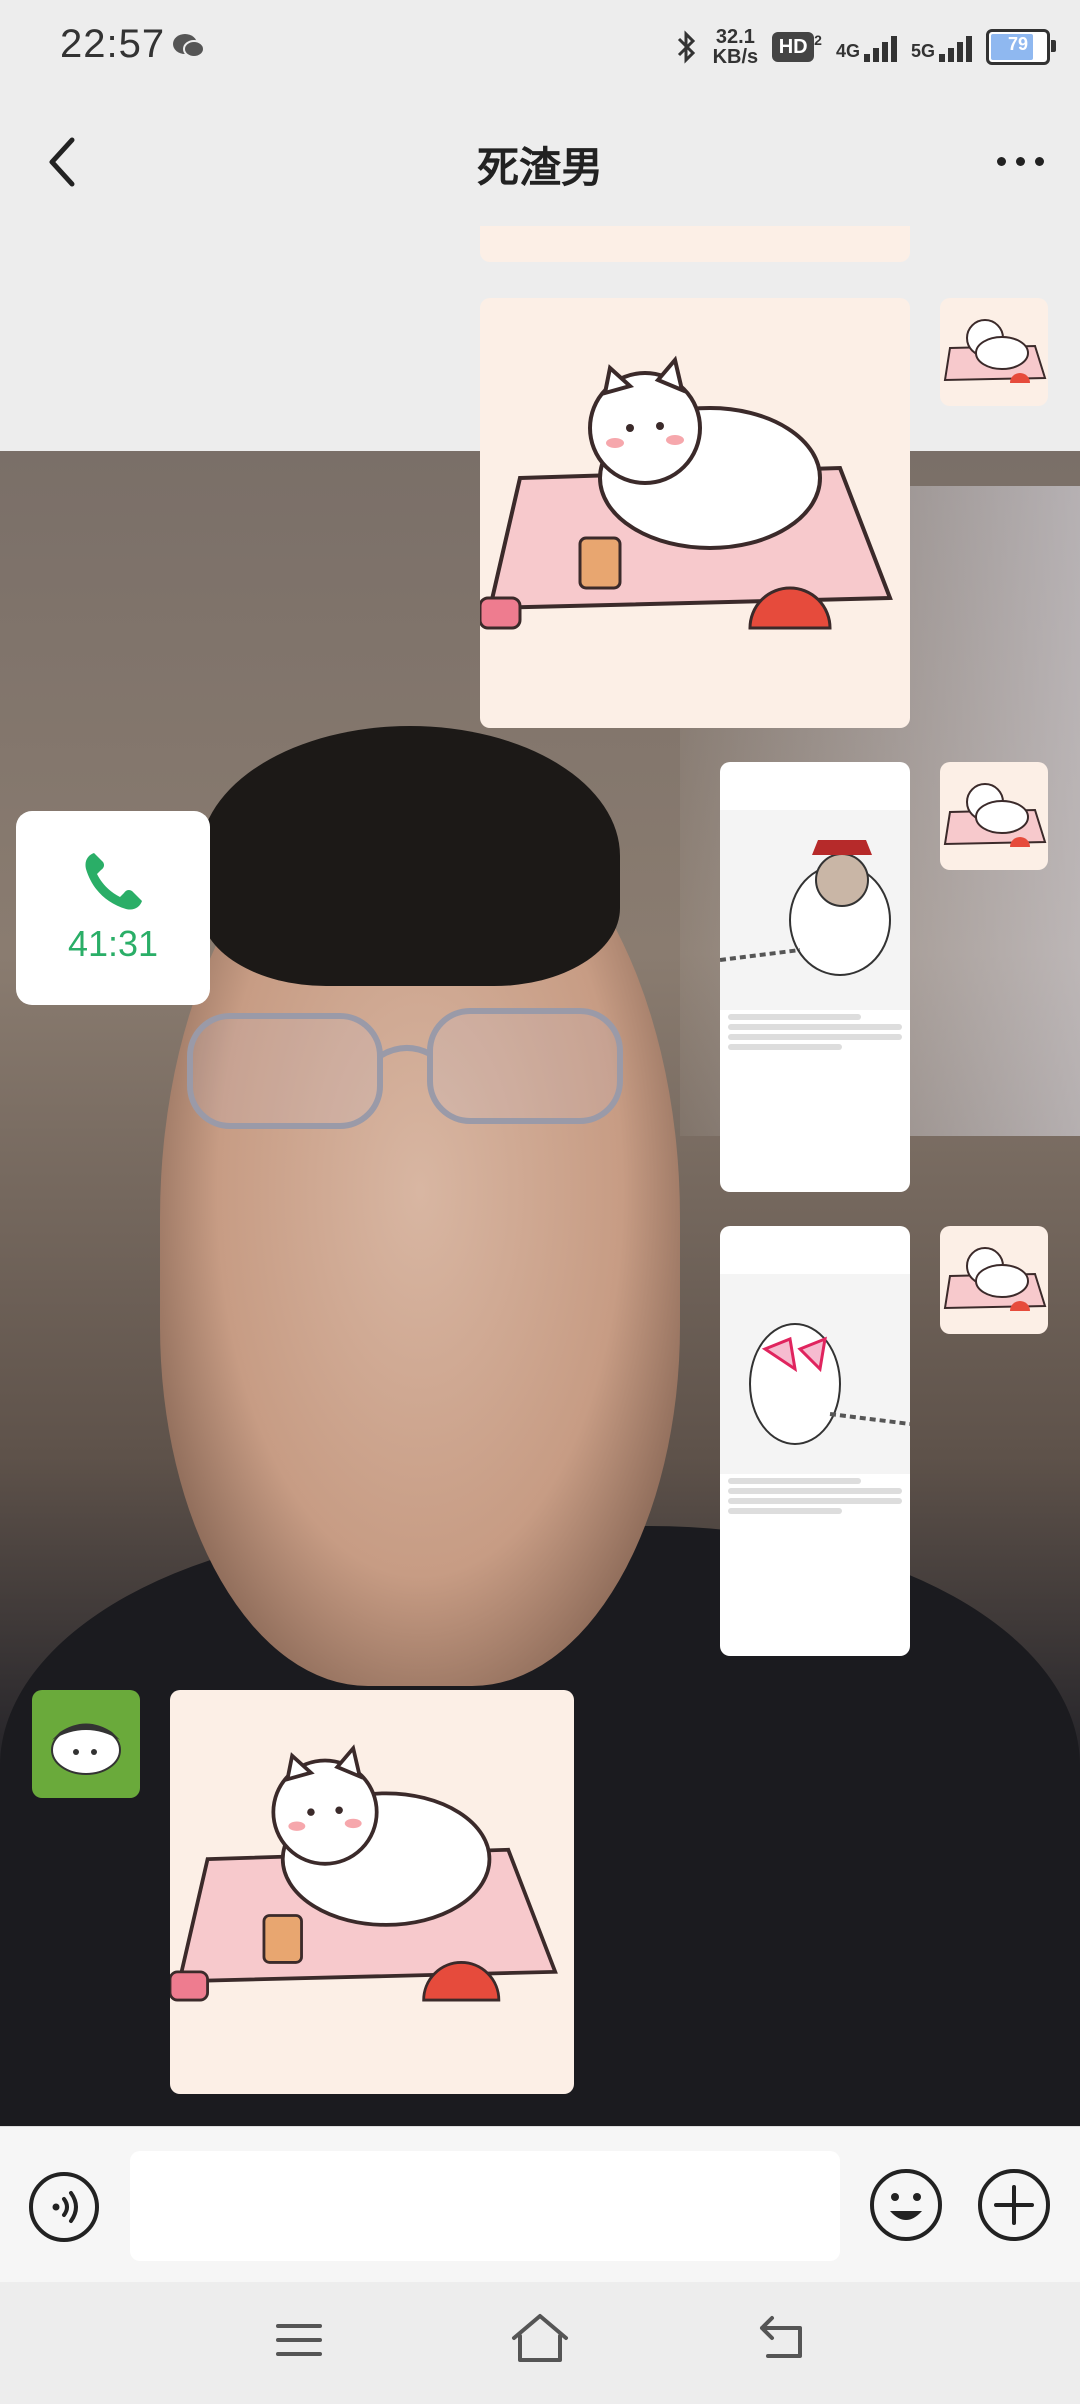  What do you see at coordinates (113, 44) in the screenshot?
I see `status-time: 22:57` at bounding box center [113, 44].